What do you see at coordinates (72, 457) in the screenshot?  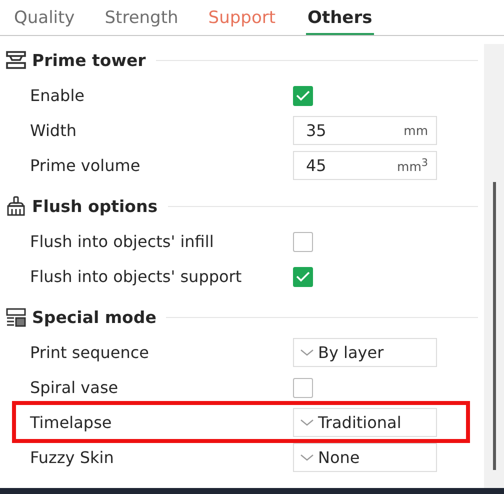 I see `setting-label: Fuzzy Skin` at bounding box center [72, 457].